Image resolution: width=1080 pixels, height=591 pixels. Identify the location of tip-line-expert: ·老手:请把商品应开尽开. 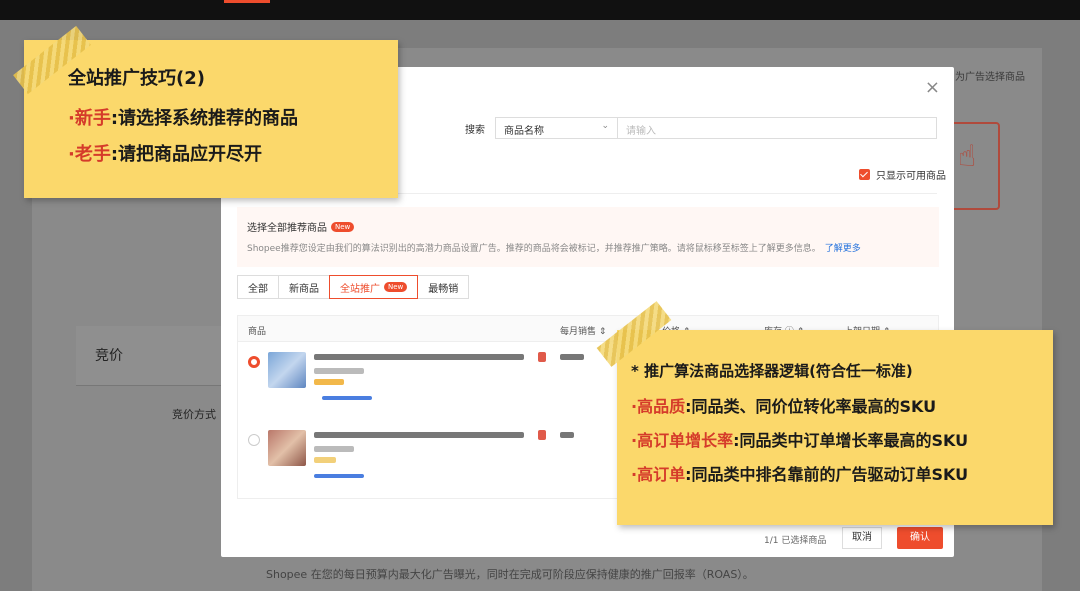
(233, 153).